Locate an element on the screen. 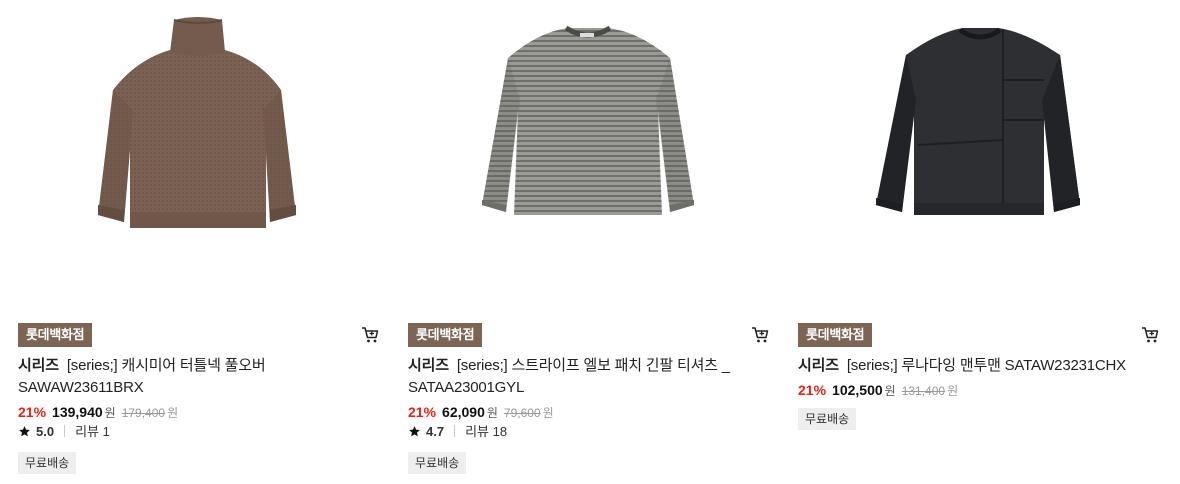  original-price: 131,400 is located at coordinates (923, 391).